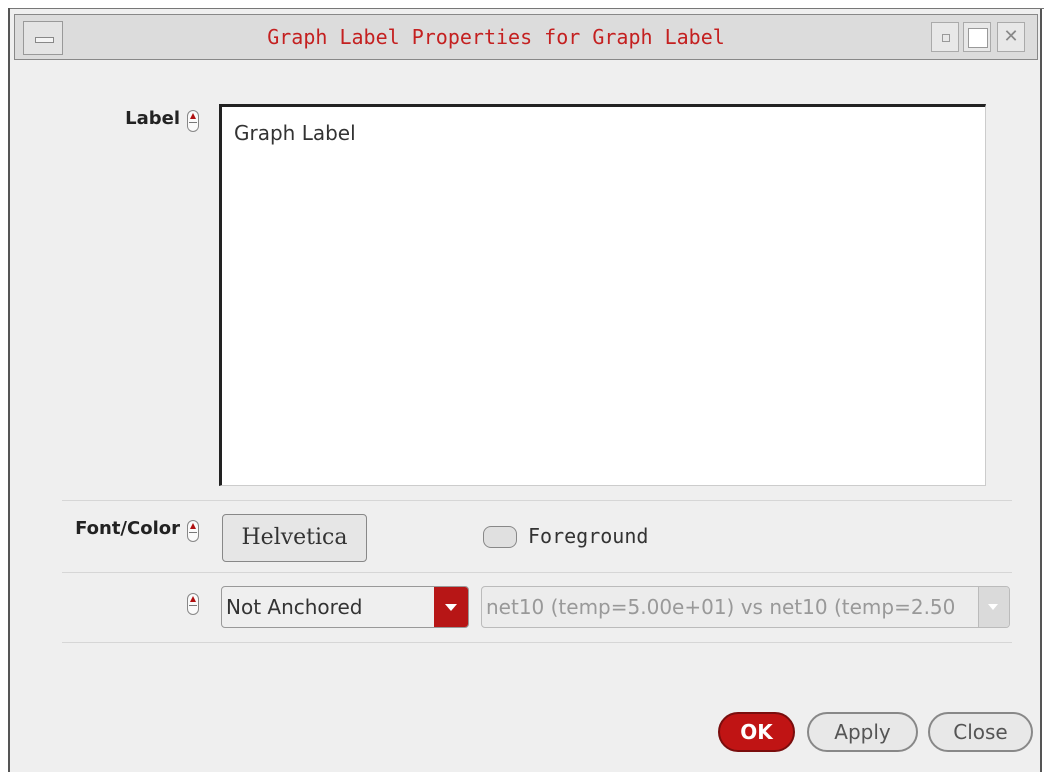  Describe the element at coordinates (862, 732) in the screenshot. I see `apply-button: Apply` at that location.